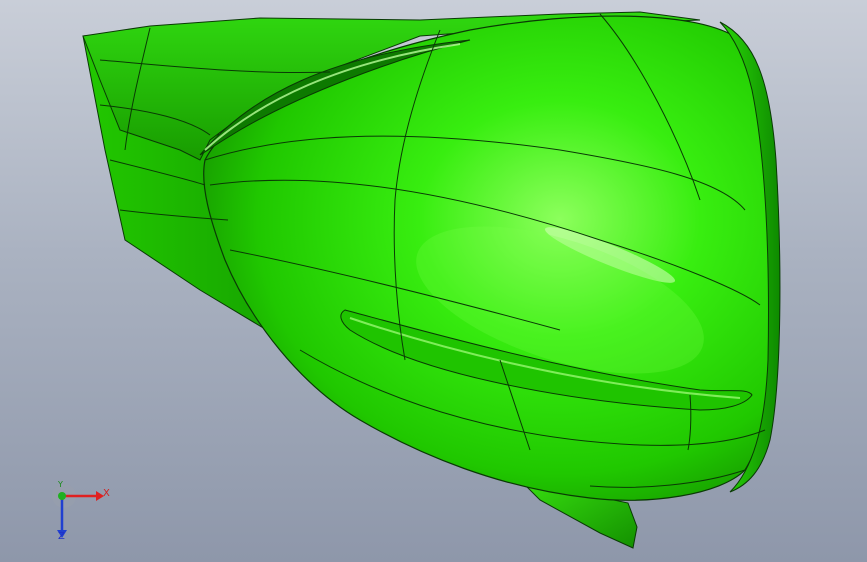  Describe the element at coordinates (106, 493) in the screenshot. I see `x-axis-label: X` at that location.